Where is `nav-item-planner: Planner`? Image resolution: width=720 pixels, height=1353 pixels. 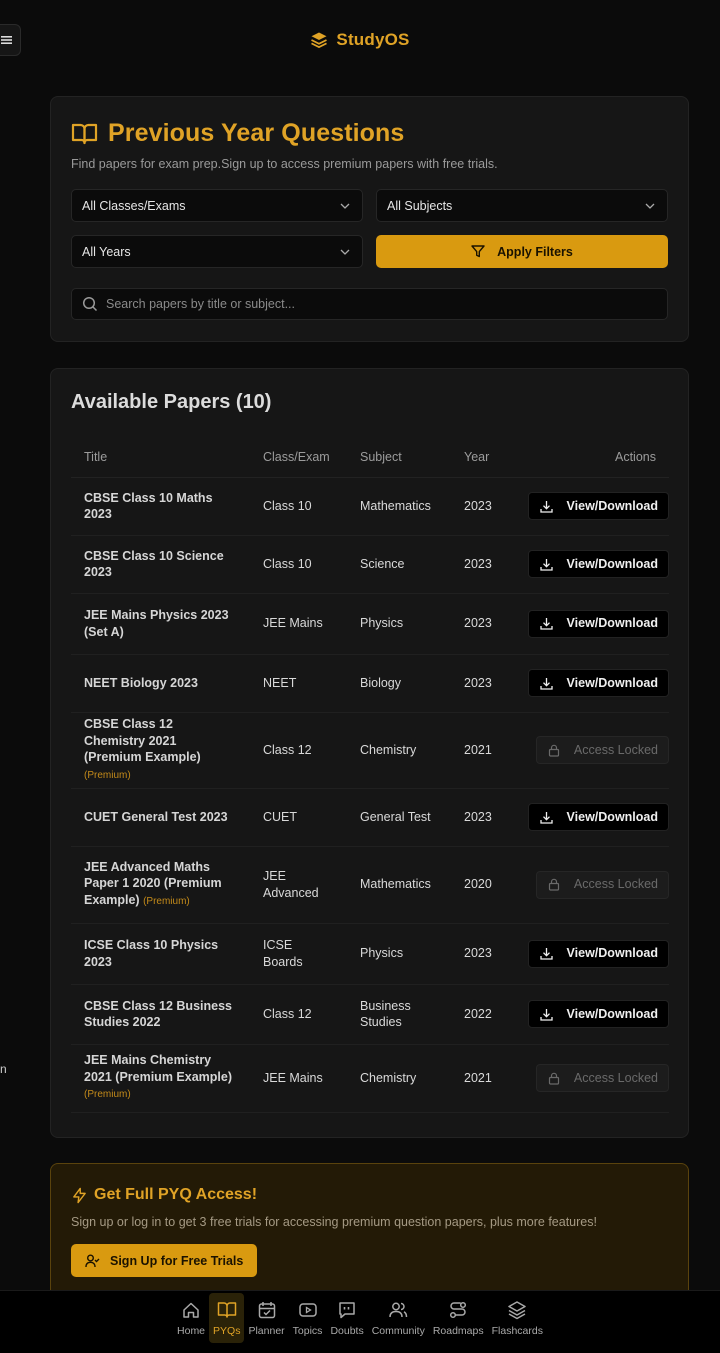 nav-item-planner: Planner is located at coordinates (266, 1318).